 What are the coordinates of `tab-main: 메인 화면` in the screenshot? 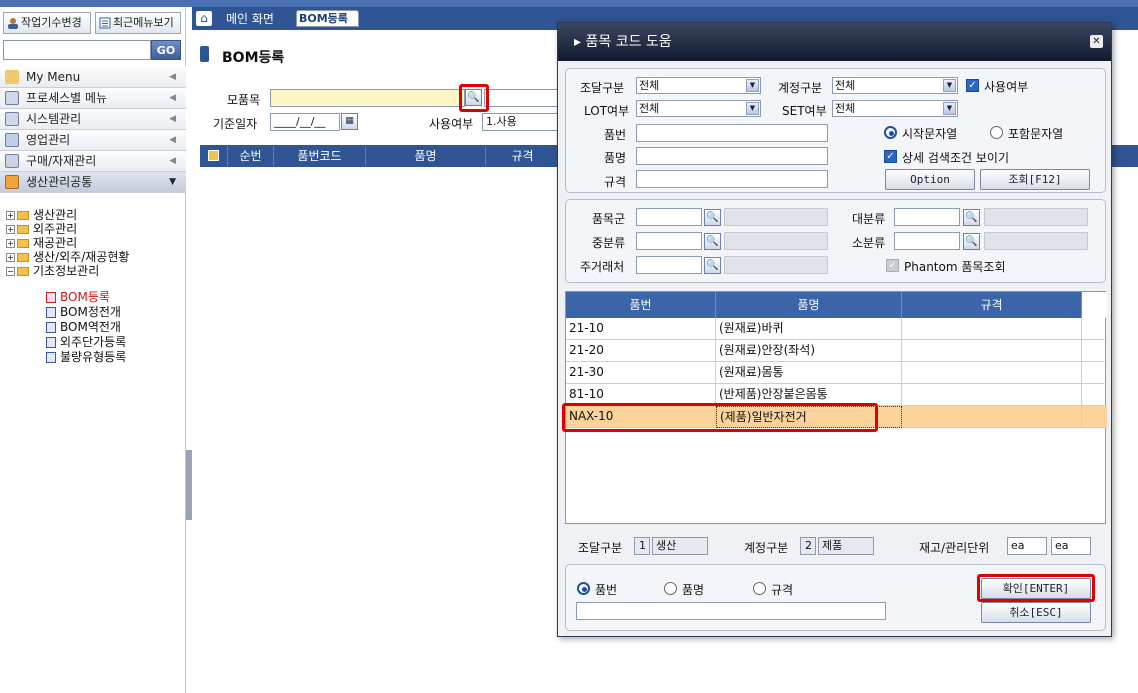 It's located at (250, 20).